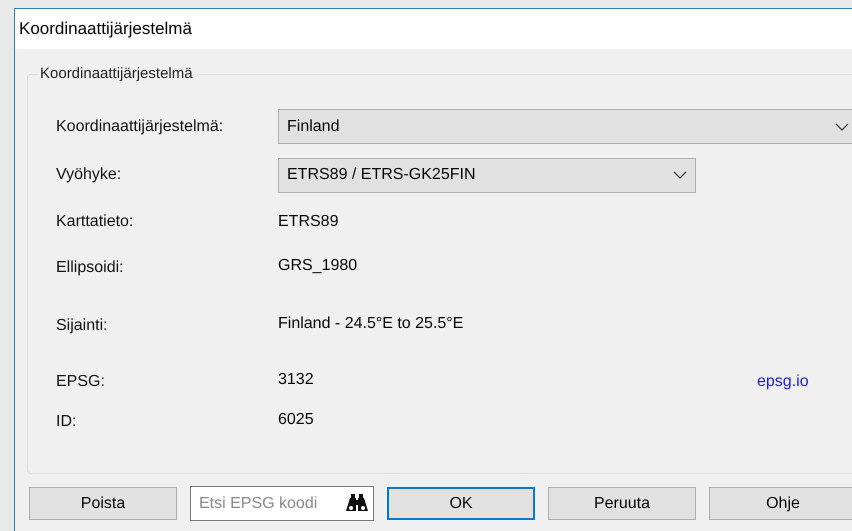  What do you see at coordinates (95, 222) in the screenshot?
I see `field-label: Karttatieto:` at bounding box center [95, 222].